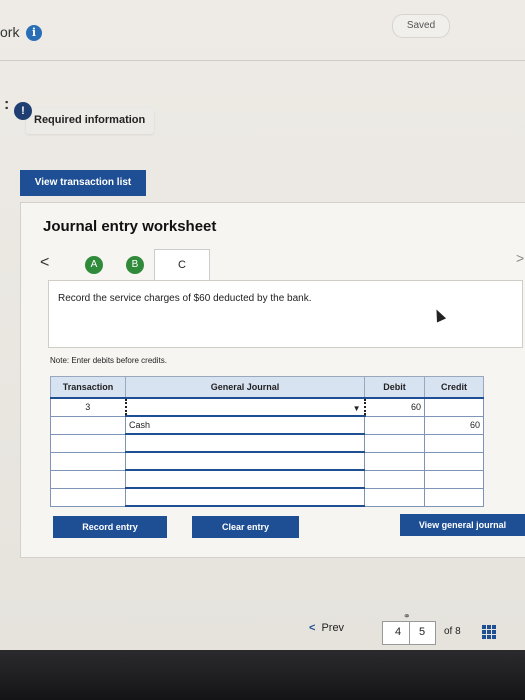  Describe the element at coordinates (23, 111) in the screenshot. I see `alert-icon: !` at that location.